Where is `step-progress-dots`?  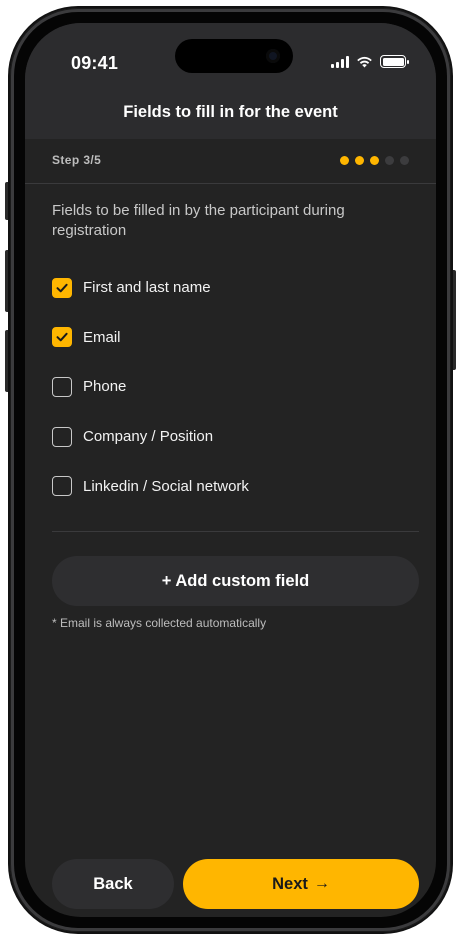 step-progress-dots is located at coordinates (374, 160).